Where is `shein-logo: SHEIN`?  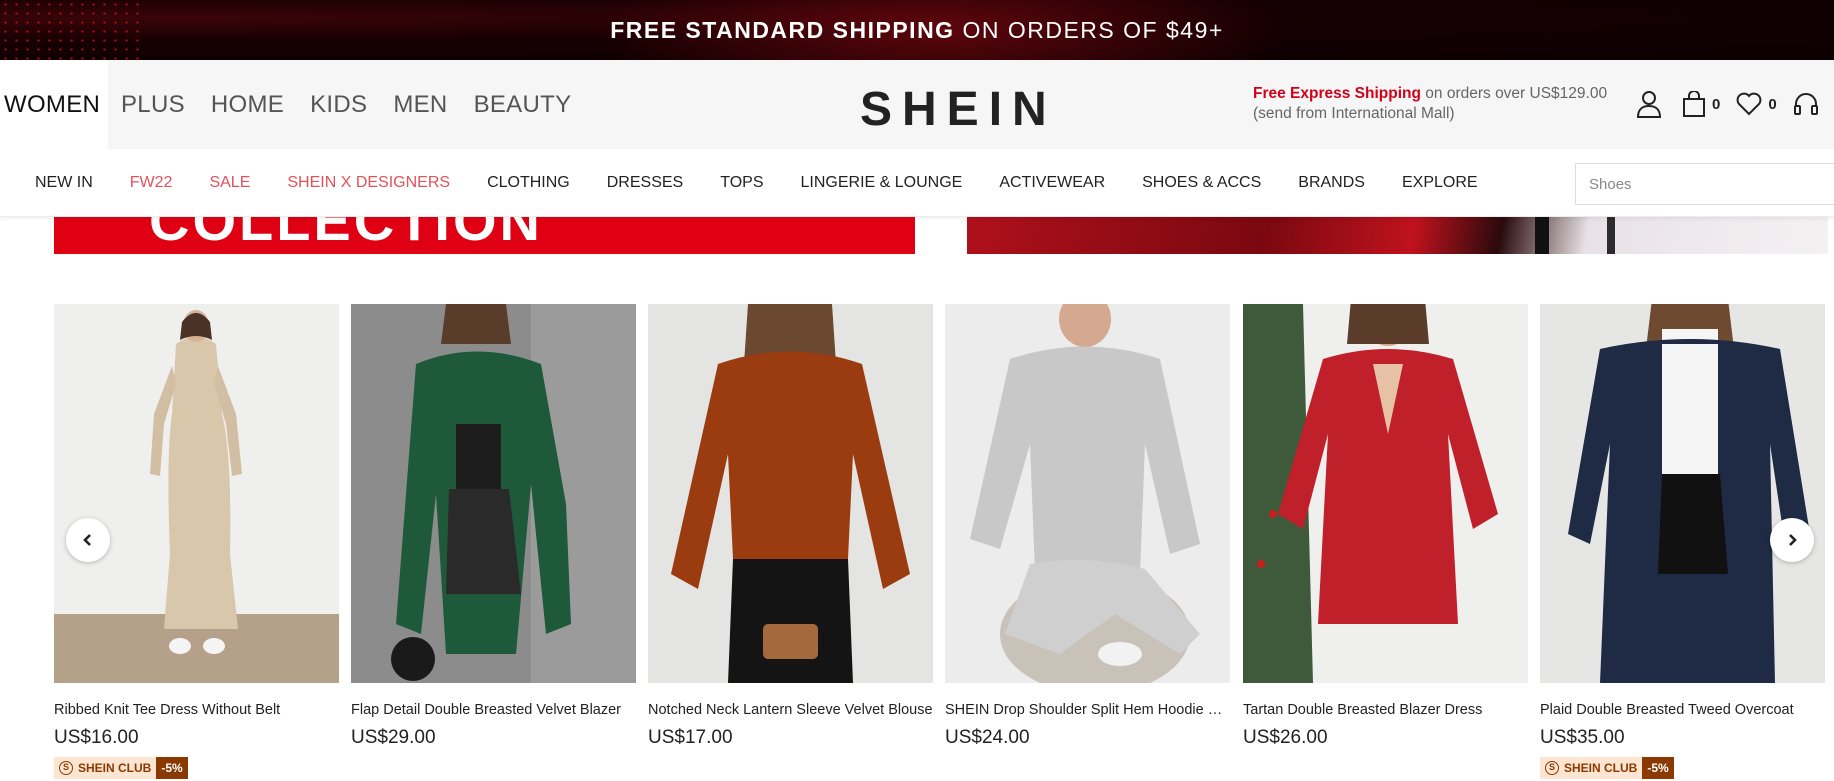 shein-logo: SHEIN is located at coordinates (958, 109).